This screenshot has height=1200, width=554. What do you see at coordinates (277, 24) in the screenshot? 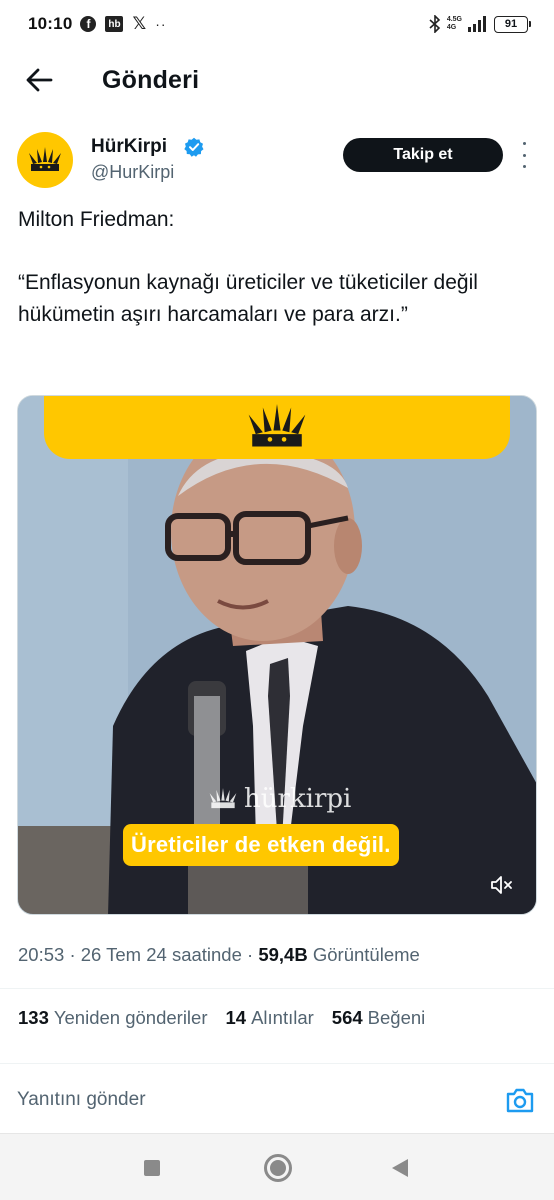
I see `status-bar: 10:10 f hb 𝕏 ·· 4.5G 4G 91` at bounding box center [277, 24].